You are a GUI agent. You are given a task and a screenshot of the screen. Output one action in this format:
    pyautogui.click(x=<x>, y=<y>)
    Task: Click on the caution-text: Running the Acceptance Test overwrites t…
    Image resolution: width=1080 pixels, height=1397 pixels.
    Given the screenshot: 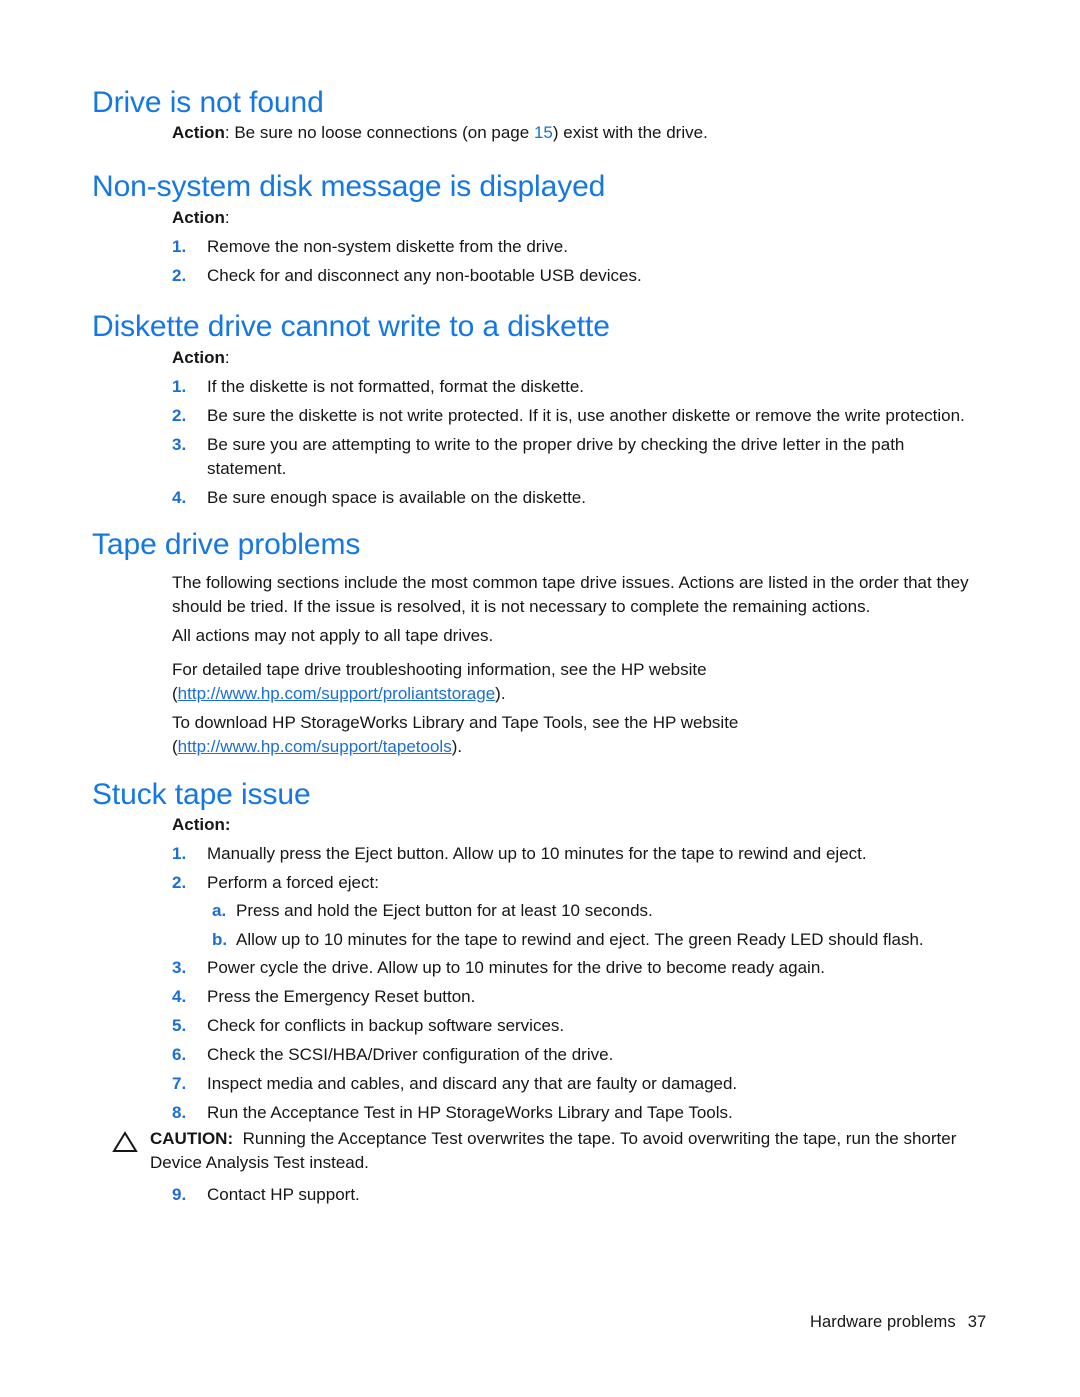 What is the action you would take?
    pyautogui.click(x=553, y=1150)
    